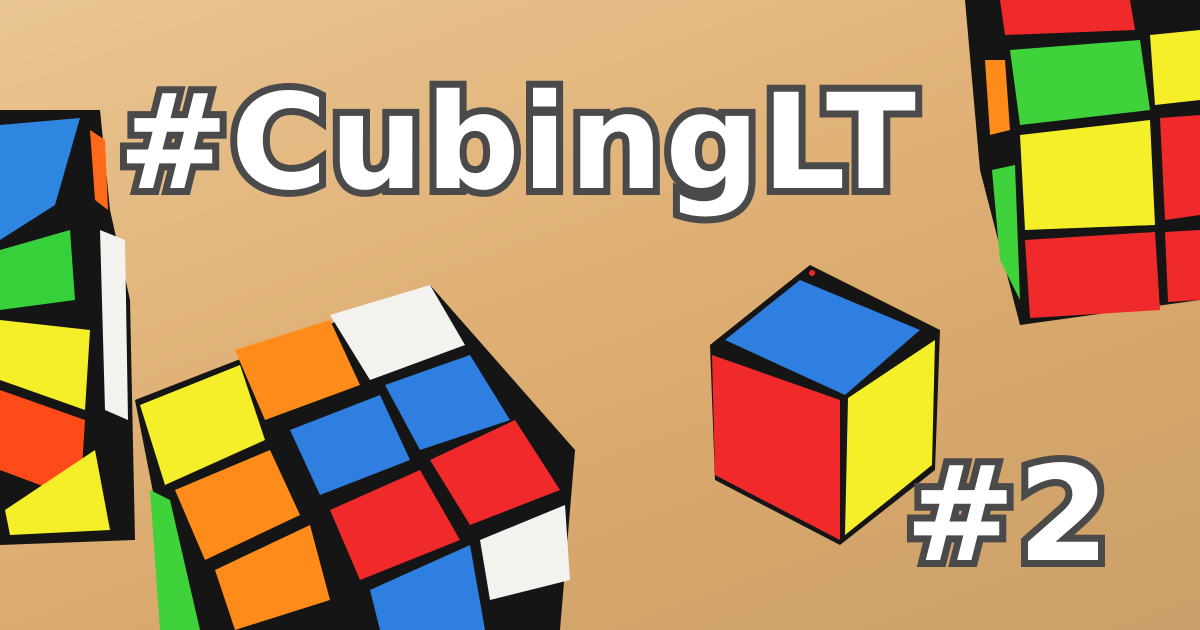 The image size is (1200, 630). Describe the element at coordinates (67, 327) in the screenshot. I see `left-puzzle` at that location.